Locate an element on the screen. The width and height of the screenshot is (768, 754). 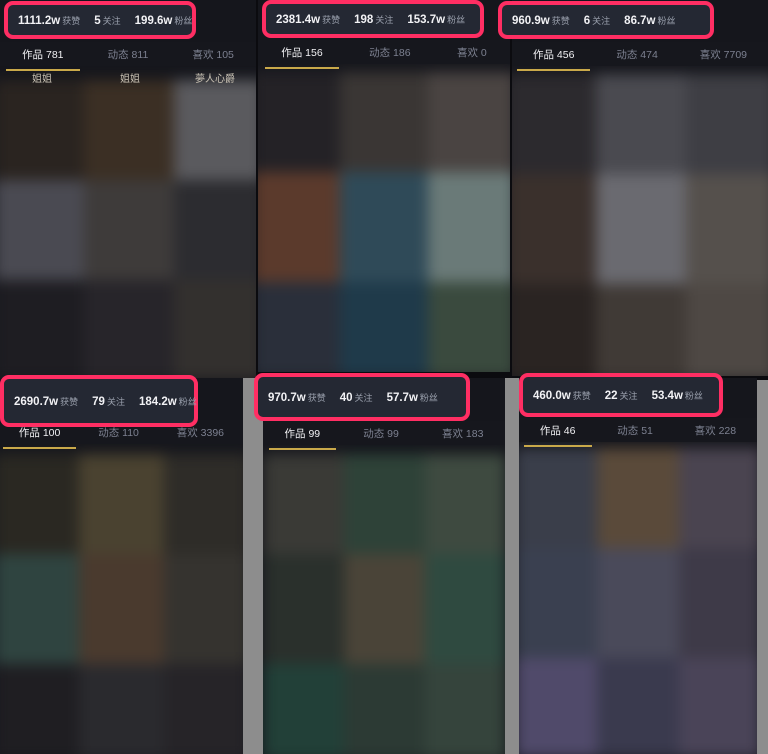
profile-stats-highlight: 970.7w 获赞 40 关注 57.7w 粉丝 is located at coordinates (362, 397).